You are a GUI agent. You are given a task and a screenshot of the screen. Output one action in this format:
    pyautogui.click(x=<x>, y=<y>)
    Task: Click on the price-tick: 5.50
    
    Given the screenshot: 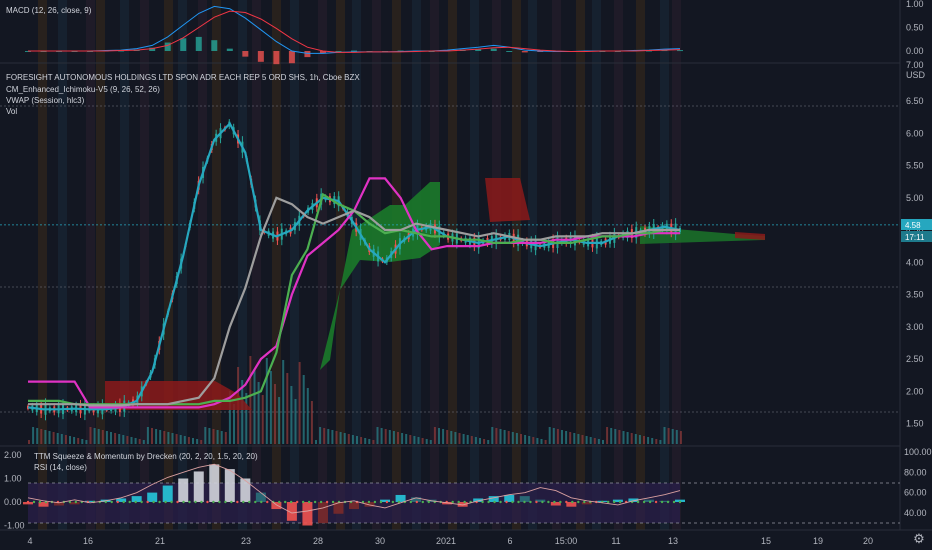 What is the action you would take?
    pyautogui.click(x=915, y=166)
    